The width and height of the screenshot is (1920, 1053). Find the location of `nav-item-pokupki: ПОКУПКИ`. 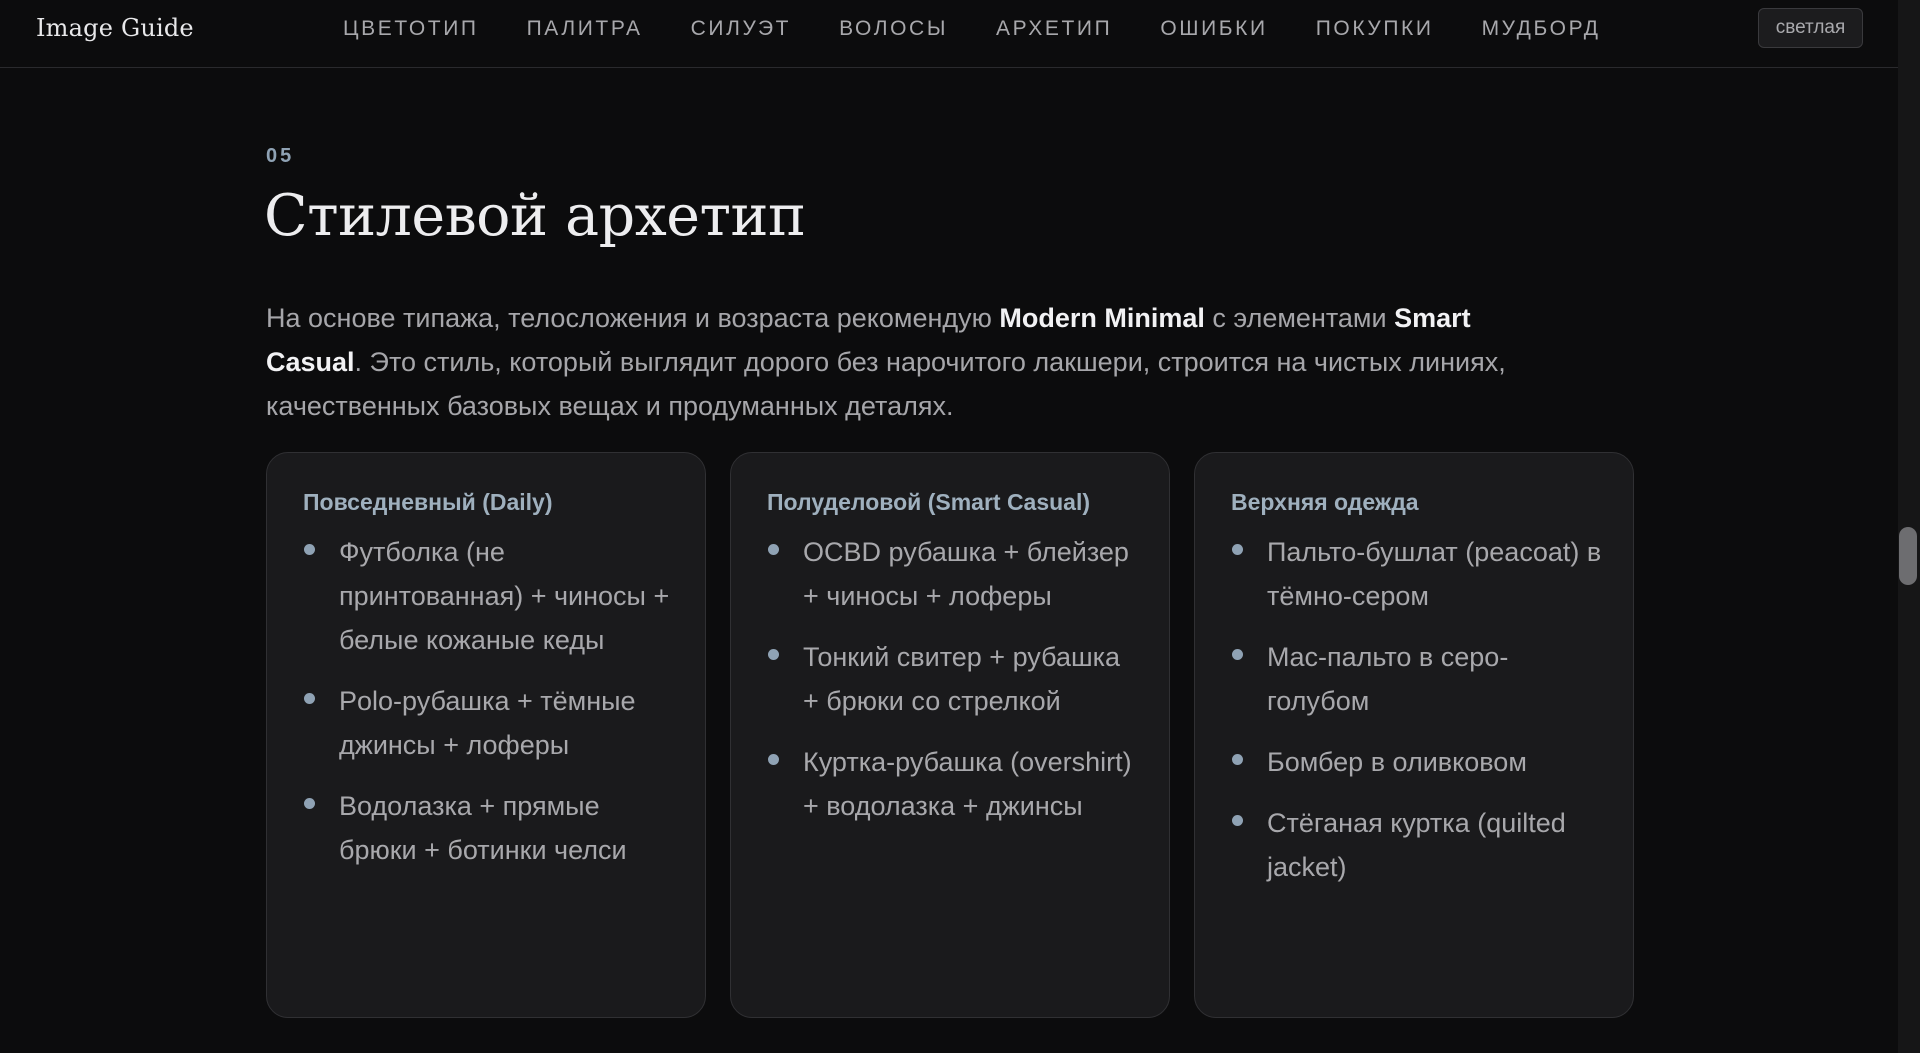

nav-item-pokupki: ПОКУПКИ is located at coordinates (1375, 29).